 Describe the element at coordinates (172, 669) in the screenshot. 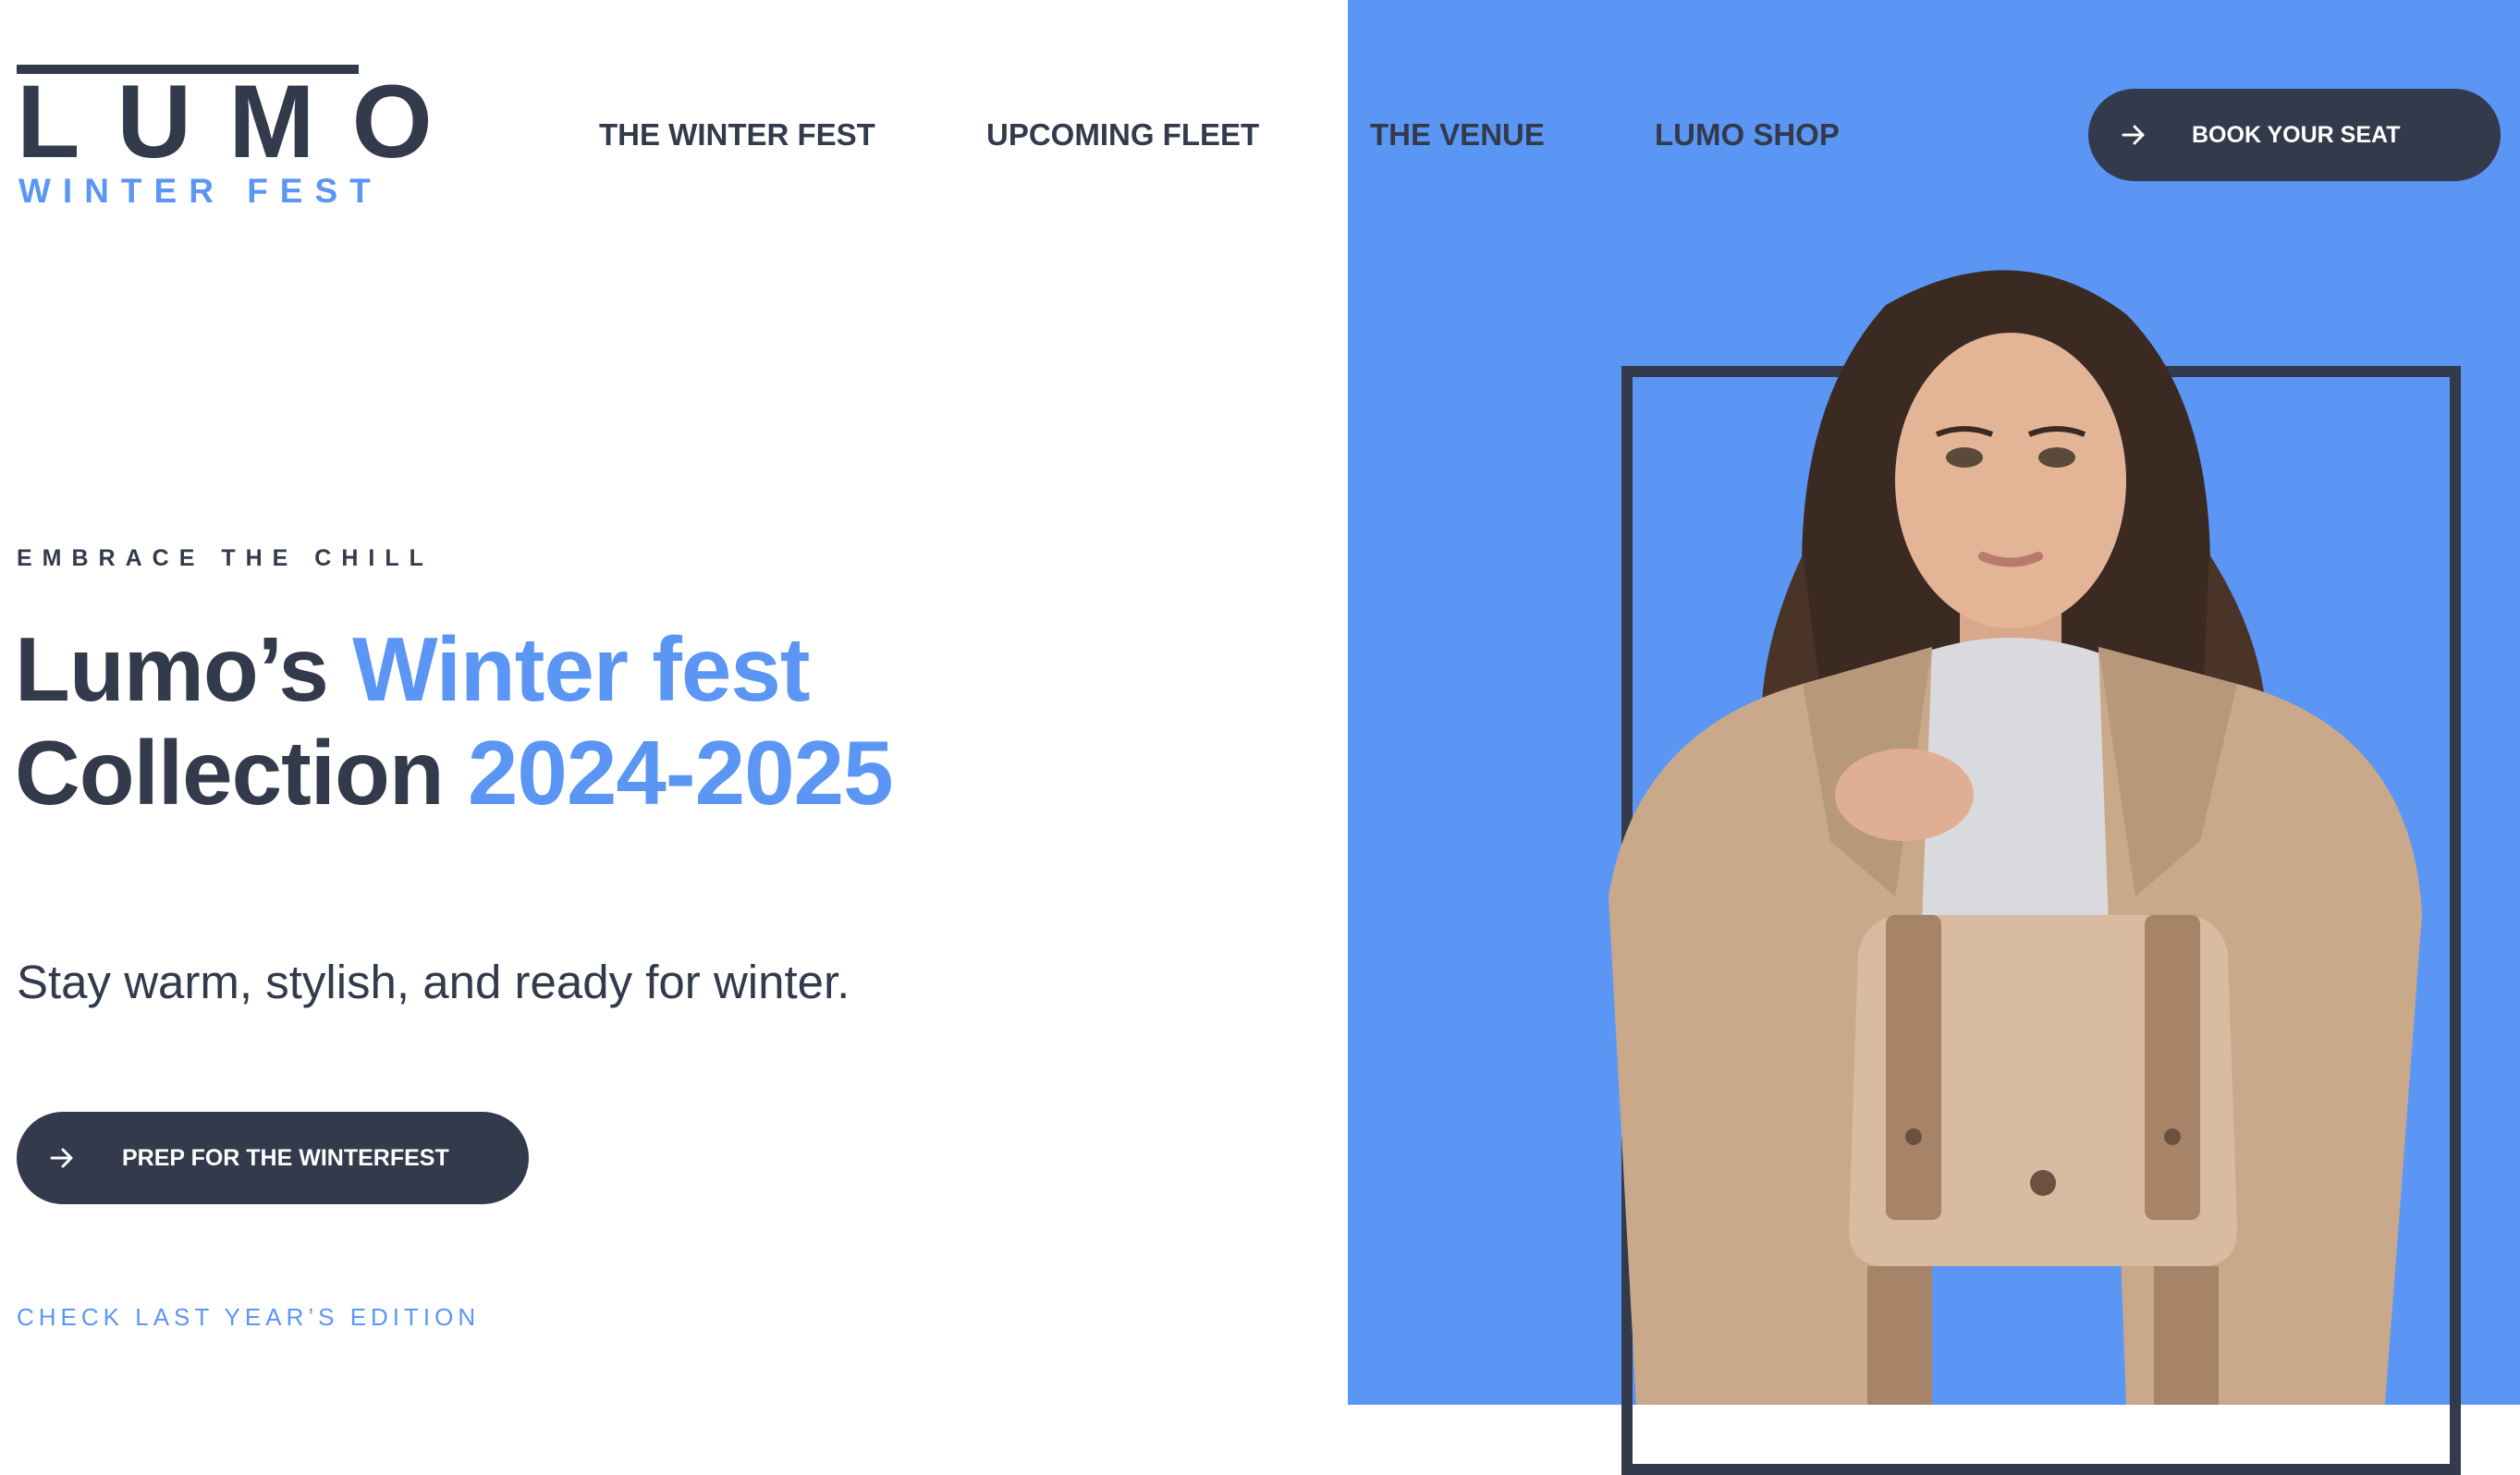

I see `headline-line1-dark: Lumo’s` at that location.